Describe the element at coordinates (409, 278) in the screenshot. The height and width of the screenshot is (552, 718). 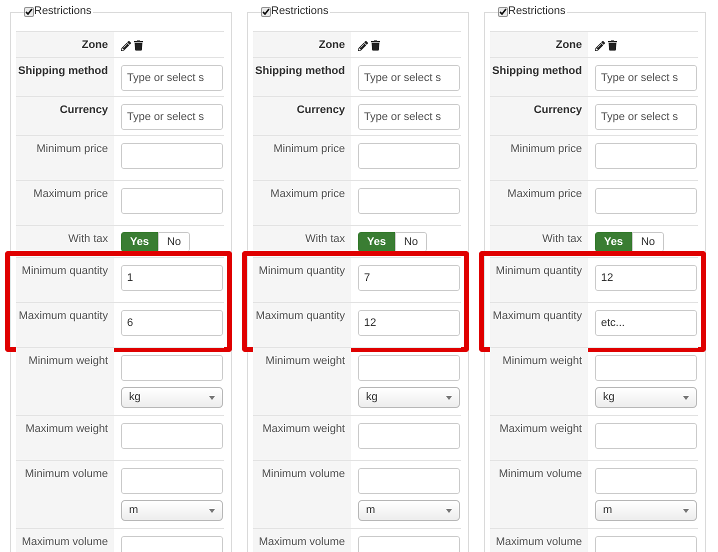
I see `input-field: 7` at that location.